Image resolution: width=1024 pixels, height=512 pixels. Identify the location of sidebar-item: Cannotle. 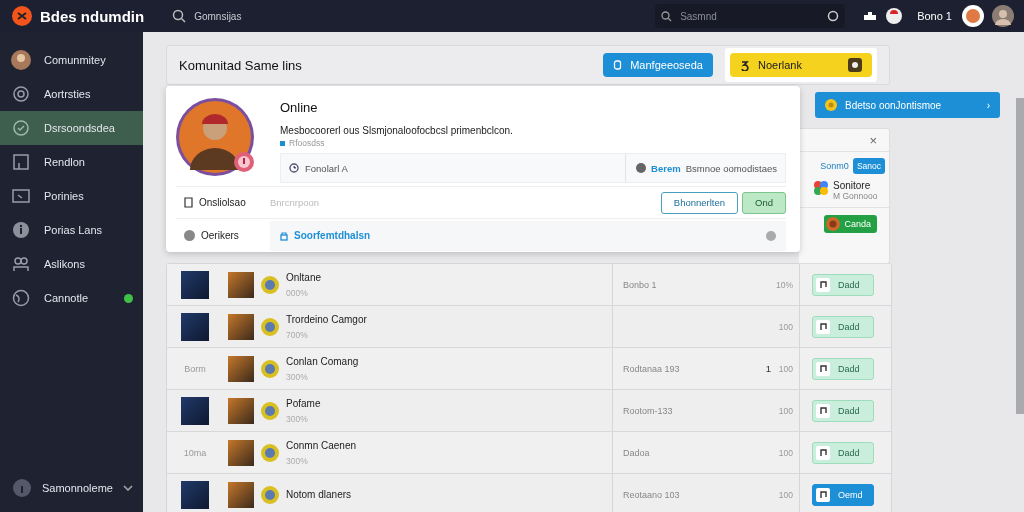
(71, 298).